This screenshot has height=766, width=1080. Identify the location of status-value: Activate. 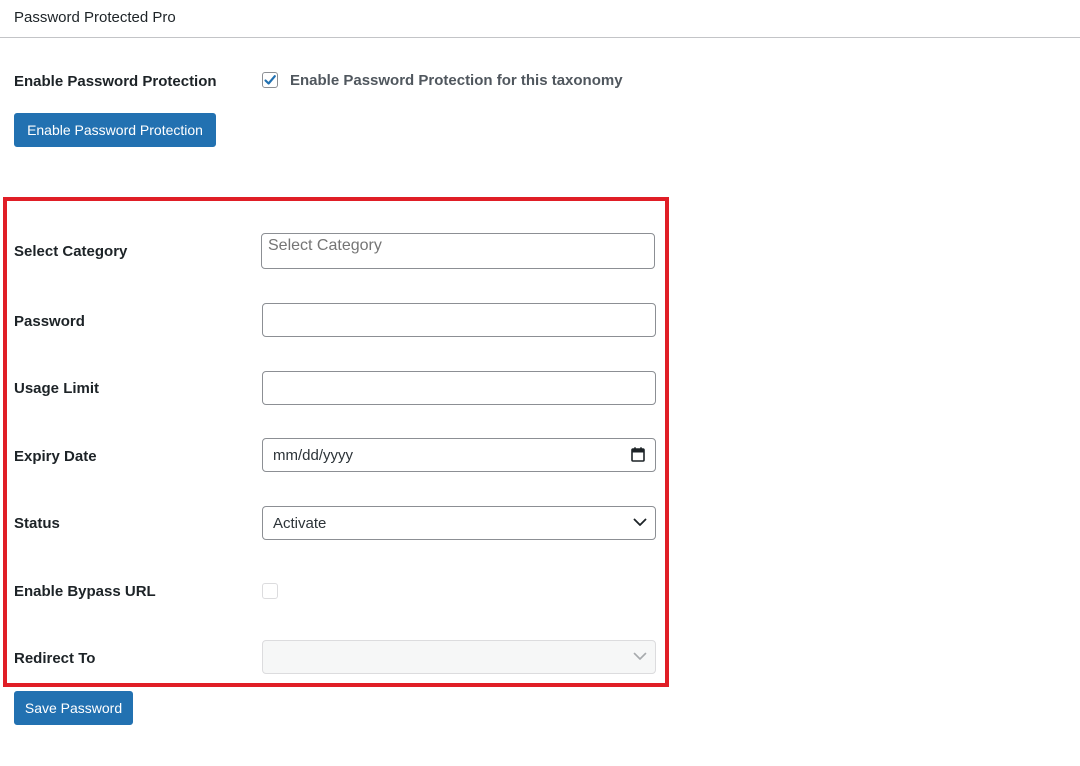
(300, 523).